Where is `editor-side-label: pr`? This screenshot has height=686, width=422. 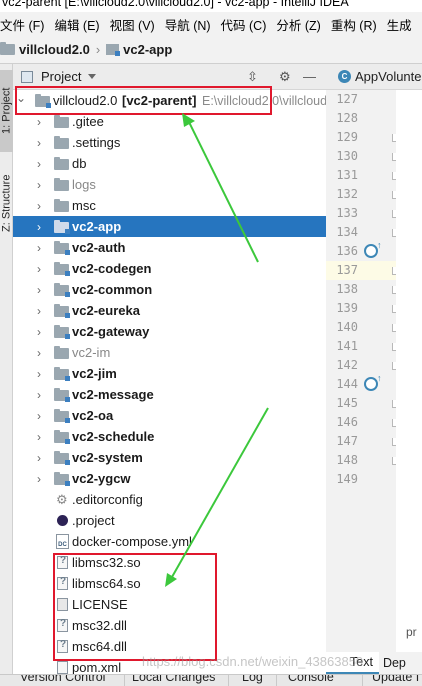 editor-side-label: pr is located at coordinates (411, 632).